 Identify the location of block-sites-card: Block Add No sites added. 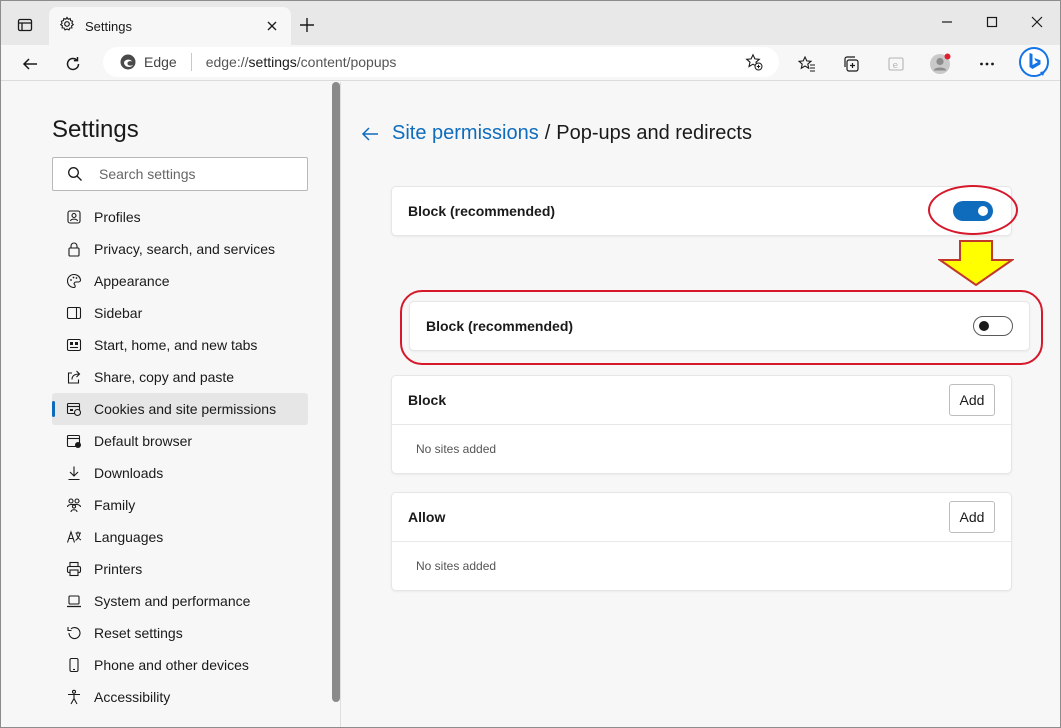
(701, 424).